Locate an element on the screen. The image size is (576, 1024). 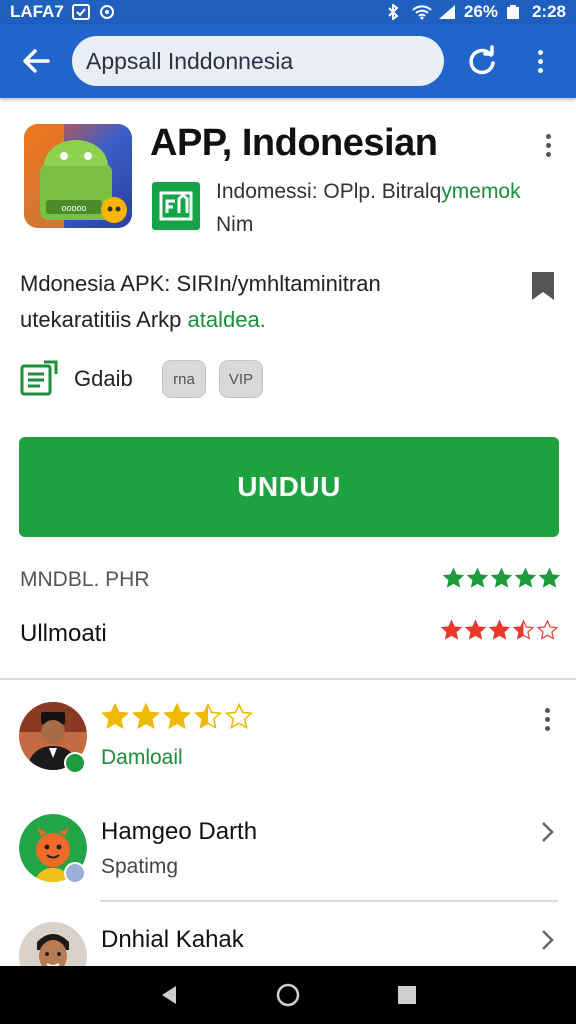
wifi-icon is located at coordinates (422, 12).